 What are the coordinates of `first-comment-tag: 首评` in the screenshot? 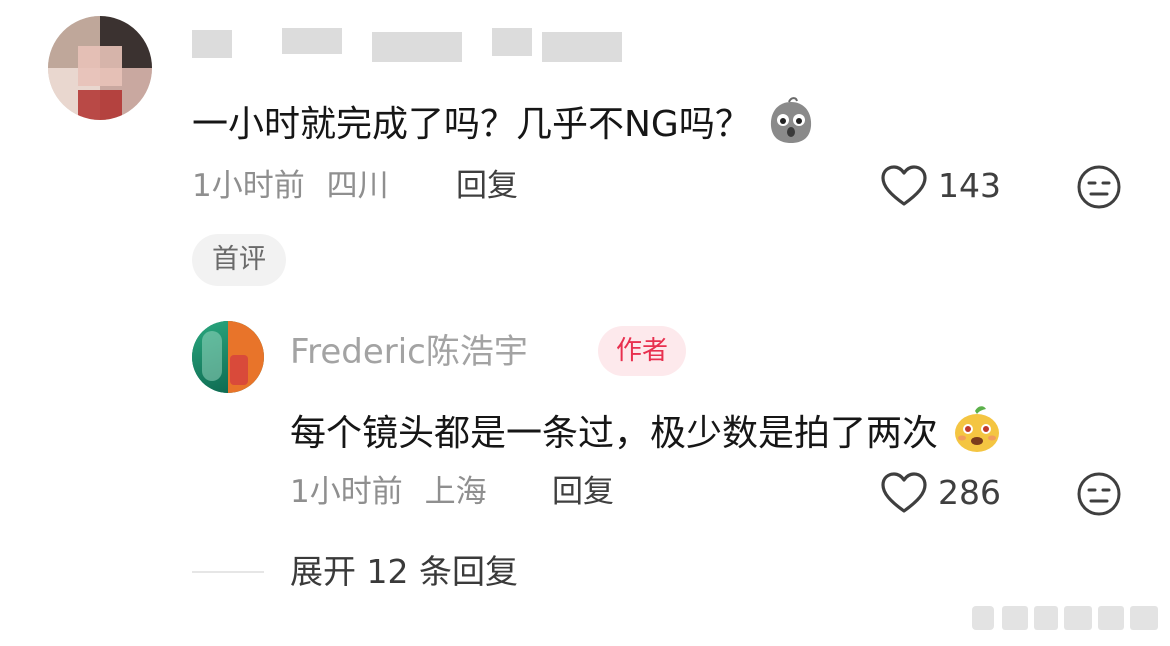 It's located at (239, 260).